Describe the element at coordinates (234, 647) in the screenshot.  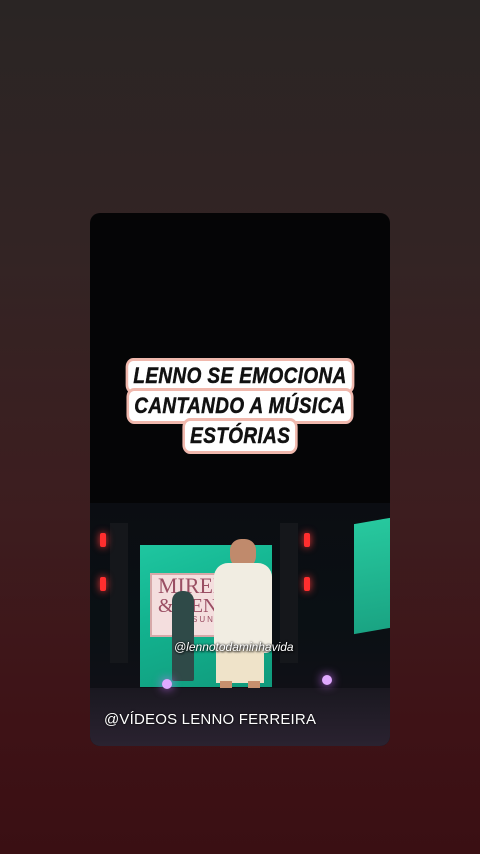
I see `creator-handle: @lennotodaminhavida` at that location.